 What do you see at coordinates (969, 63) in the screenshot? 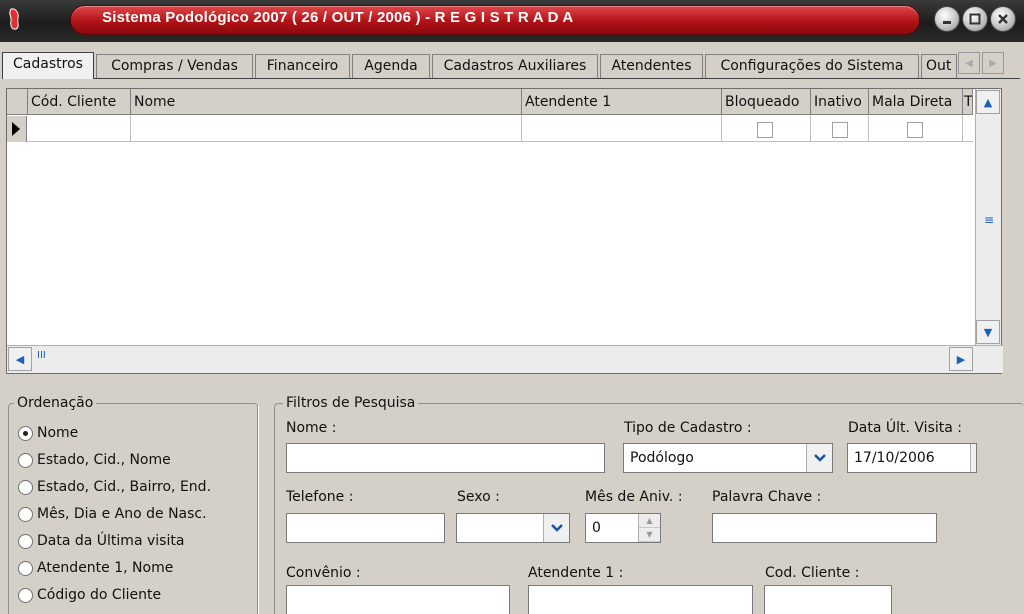
I see `tab-scroll-left-button: ◀` at bounding box center [969, 63].